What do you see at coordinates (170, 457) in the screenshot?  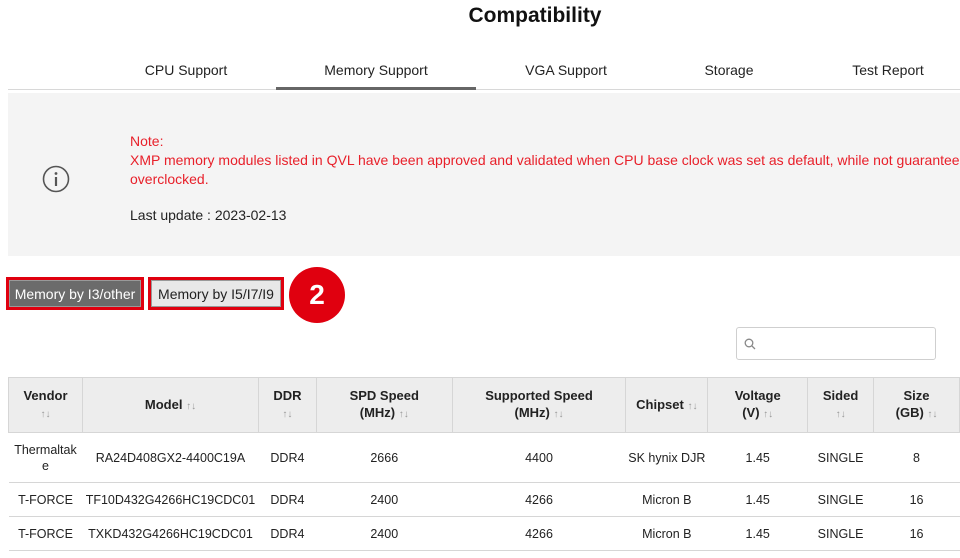 I see `cell-model: RA24D408GX2-4400C19A` at bounding box center [170, 457].